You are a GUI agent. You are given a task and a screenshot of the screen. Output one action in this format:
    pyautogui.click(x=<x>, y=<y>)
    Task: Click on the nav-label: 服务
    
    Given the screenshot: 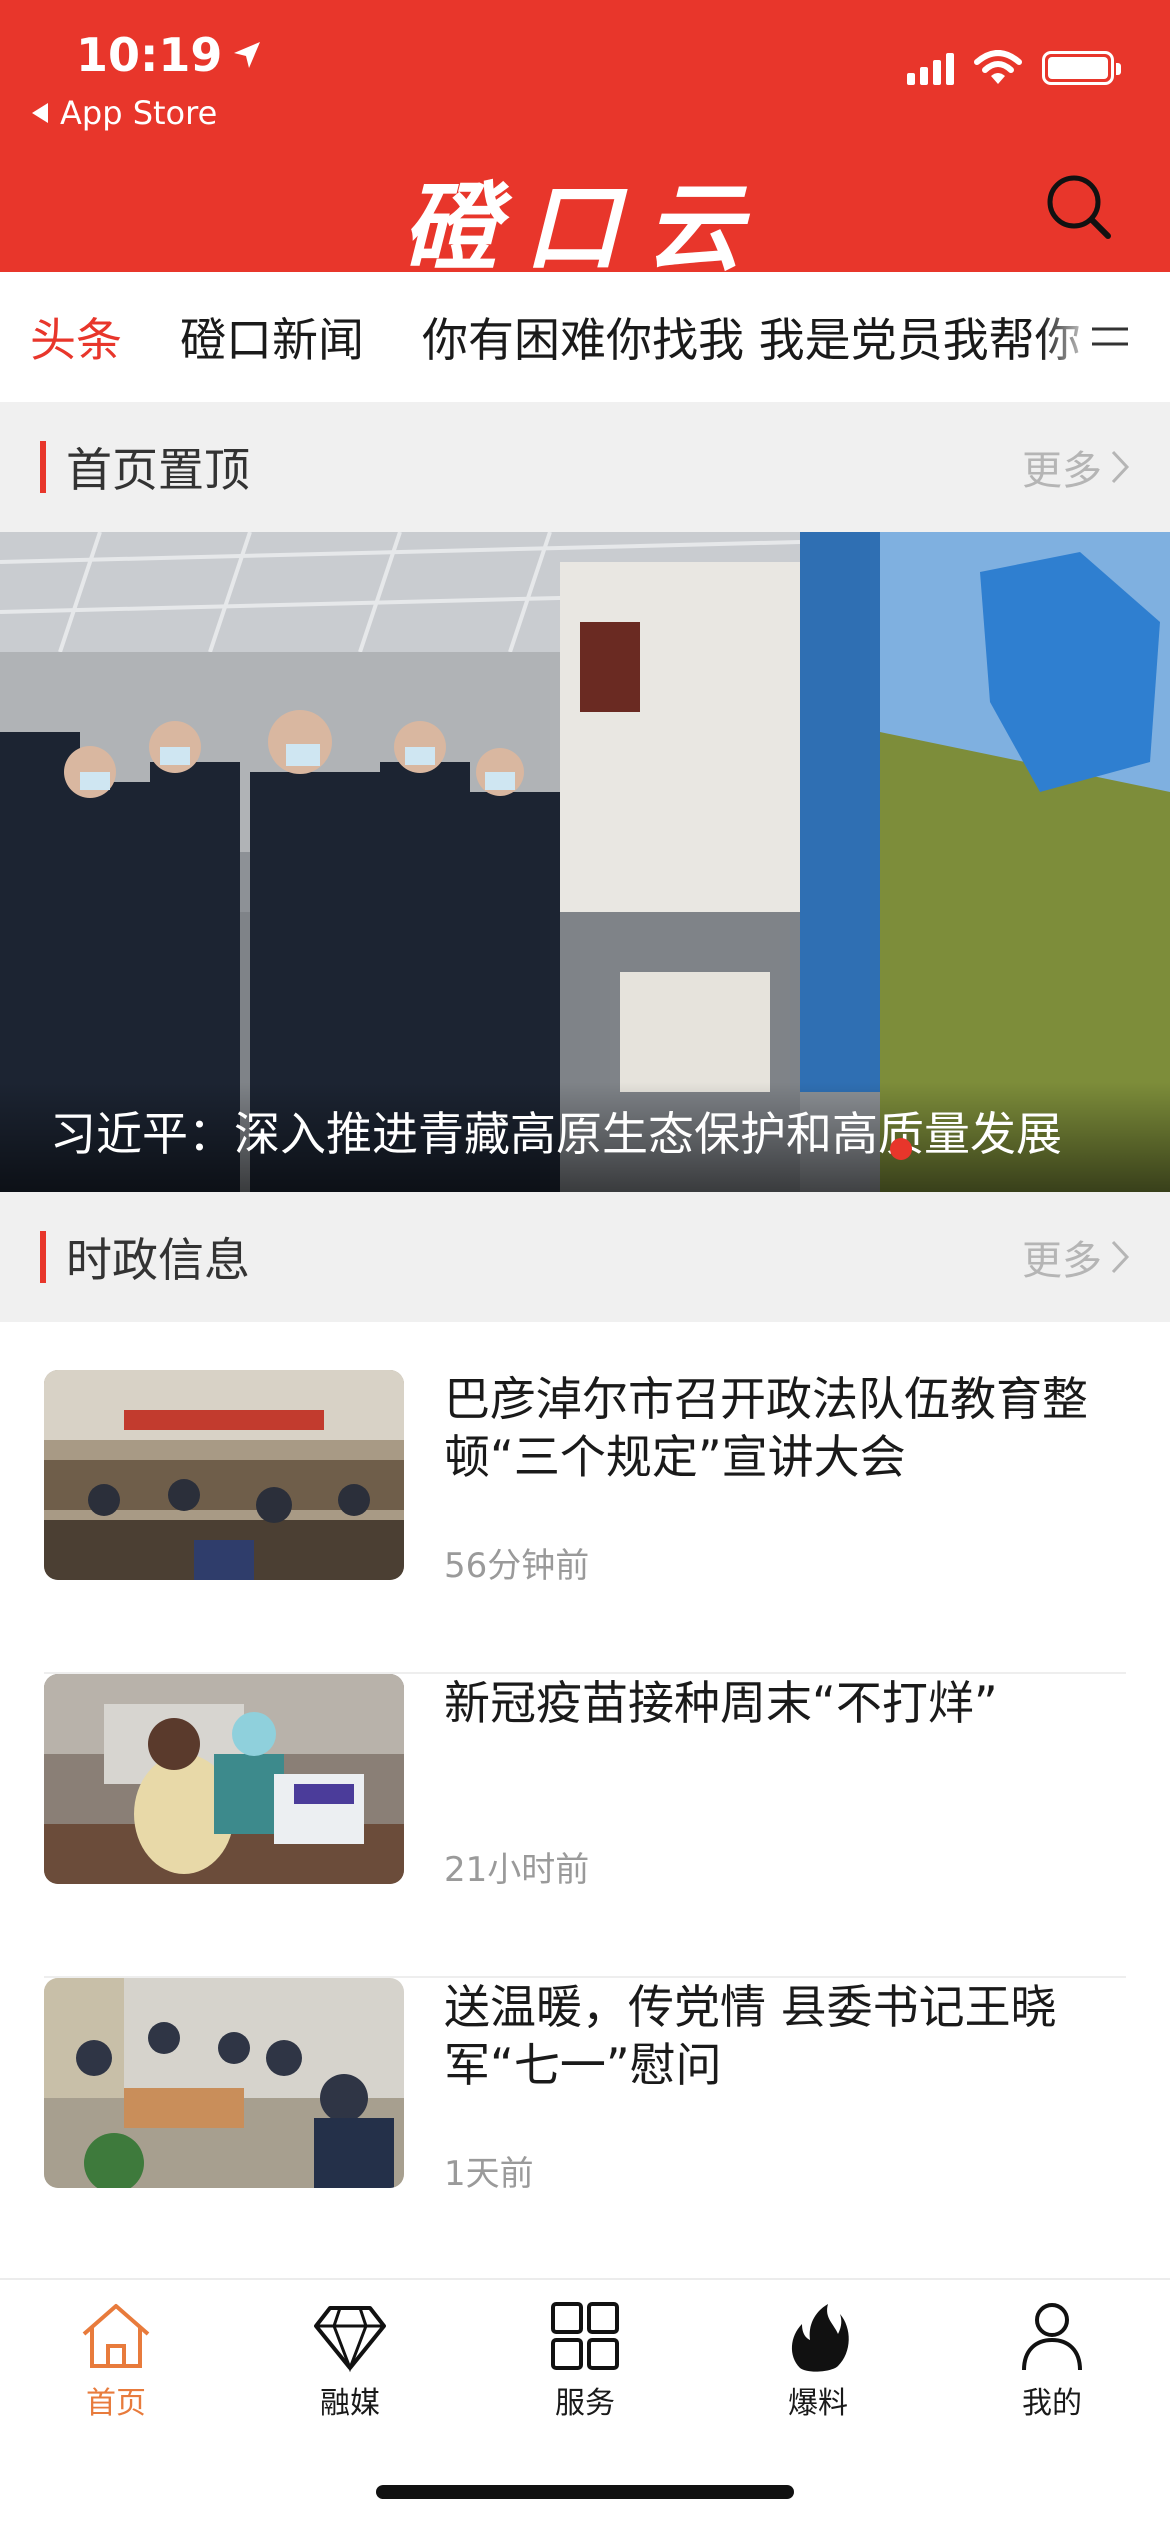 What is the action you would take?
    pyautogui.click(x=585, y=2403)
    